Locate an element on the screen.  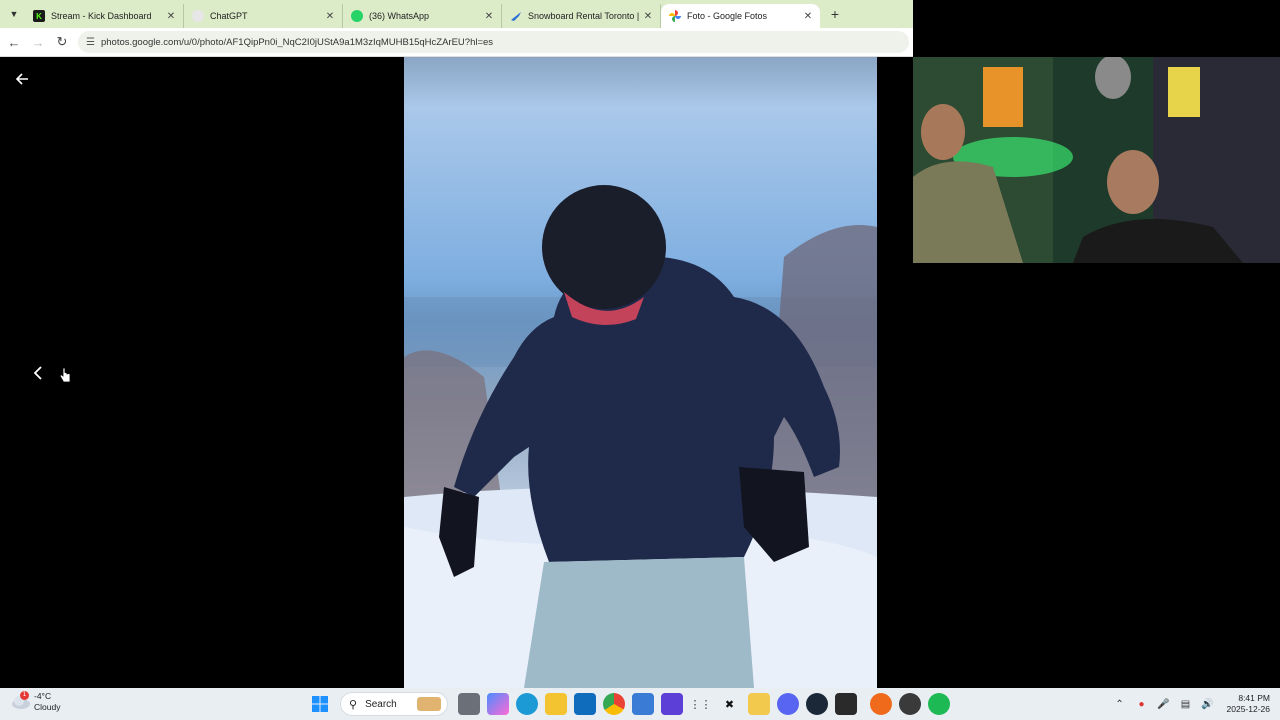
taskbar-apps: ⚲ Search ⋮⋮ ✖ is located at coordinates (629, 704).